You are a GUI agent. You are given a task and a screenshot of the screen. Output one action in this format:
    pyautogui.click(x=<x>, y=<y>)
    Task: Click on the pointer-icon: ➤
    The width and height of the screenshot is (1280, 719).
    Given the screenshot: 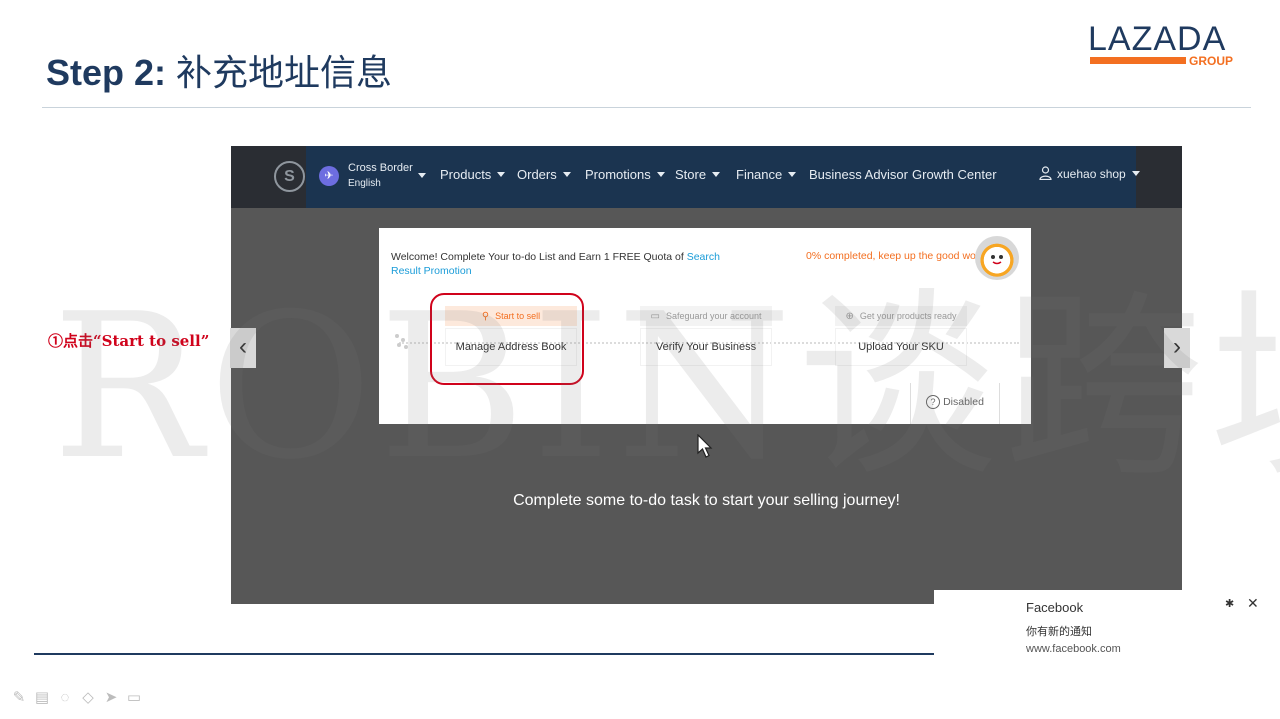 What is the action you would take?
    pyautogui.click(x=111, y=698)
    